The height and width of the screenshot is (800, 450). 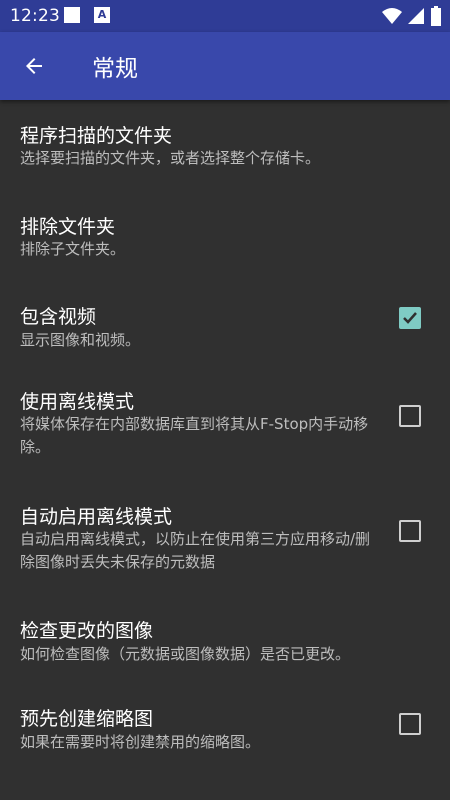 I want to click on app-notification-icon: A, so click(x=102, y=15).